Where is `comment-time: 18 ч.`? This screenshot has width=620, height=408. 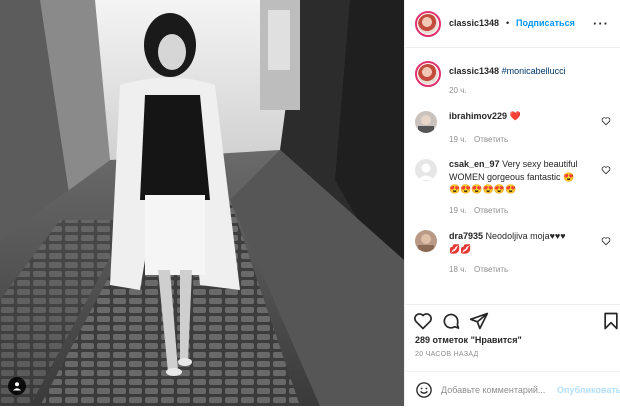 comment-time: 18 ч. is located at coordinates (458, 269).